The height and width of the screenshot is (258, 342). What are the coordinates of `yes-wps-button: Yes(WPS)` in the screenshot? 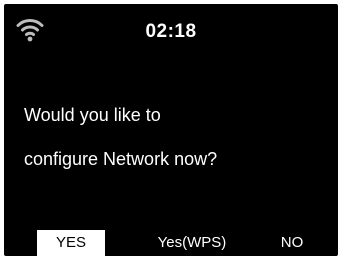 It's located at (192, 243).